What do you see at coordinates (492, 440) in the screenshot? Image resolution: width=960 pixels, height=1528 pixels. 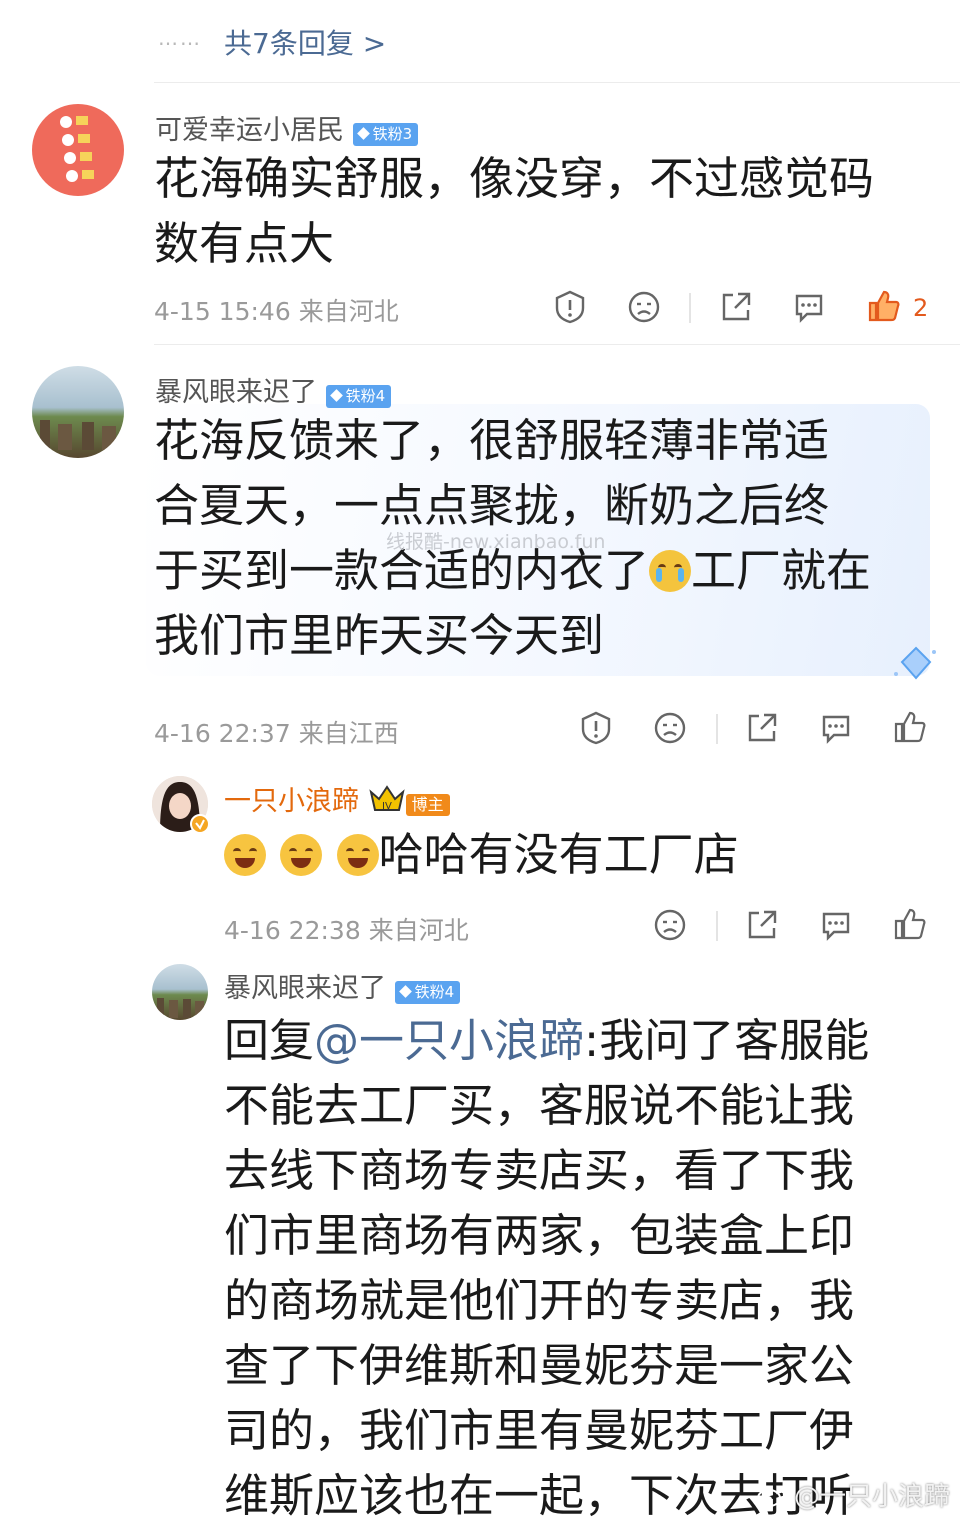 I see `comment-line: 花海反馈来了，很舒服轻薄非常适` at bounding box center [492, 440].